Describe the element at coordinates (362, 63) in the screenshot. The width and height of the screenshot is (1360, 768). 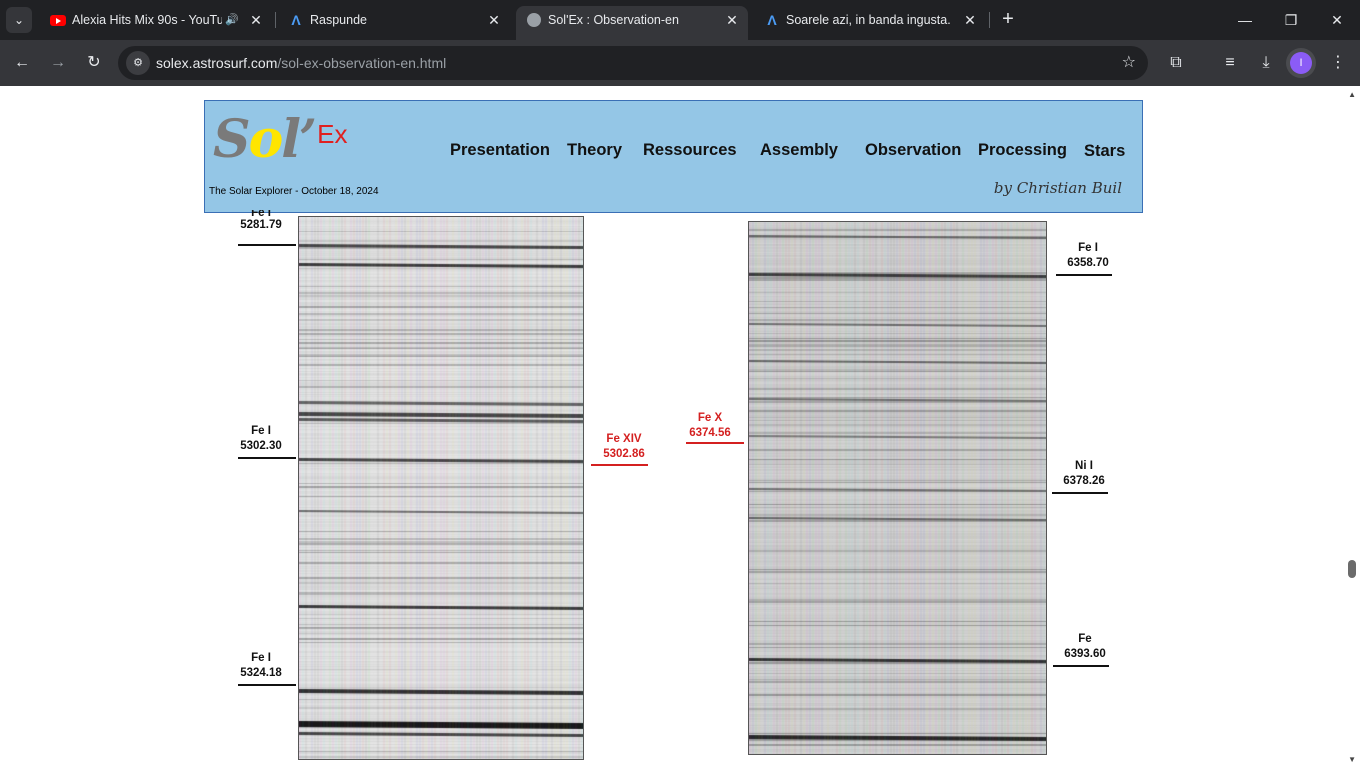
I see `url-path: /sol-ex-observation-en.html` at that location.